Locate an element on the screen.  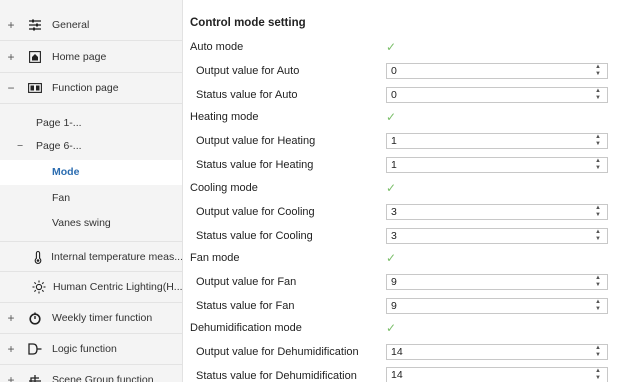
row-label: Heating mode is located at coordinates (224, 117).